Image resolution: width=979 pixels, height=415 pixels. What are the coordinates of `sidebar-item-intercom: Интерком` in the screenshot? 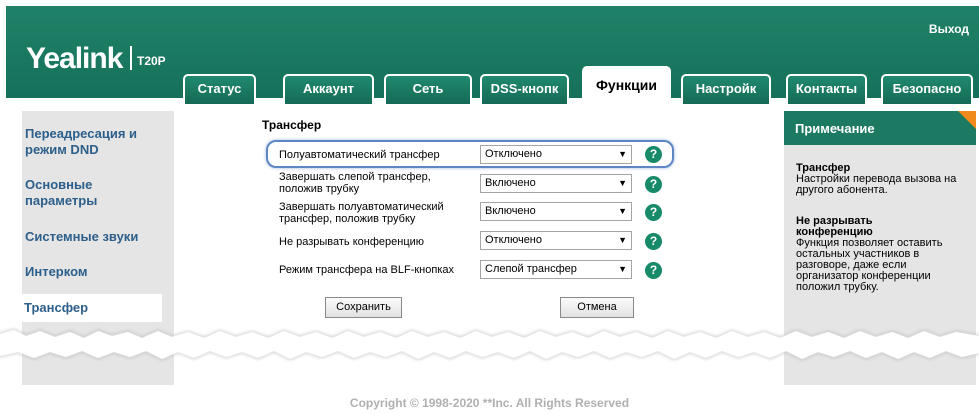 It's located at (56, 272).